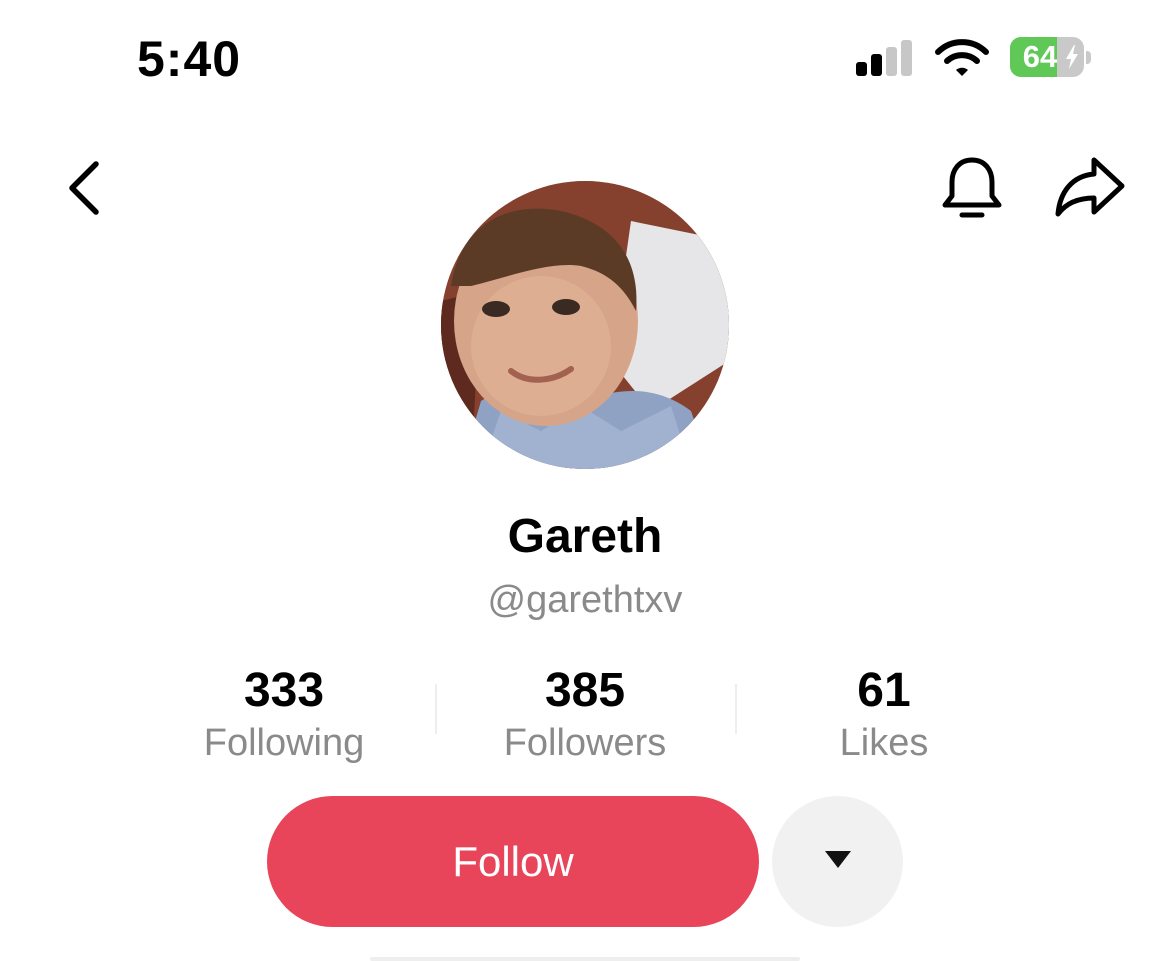 This screenshot has width=1170, height=961. What do you see at coordinates (284, 743) in the screenshot?
I see `stat-label: Following` at bounding box center [284, 743].